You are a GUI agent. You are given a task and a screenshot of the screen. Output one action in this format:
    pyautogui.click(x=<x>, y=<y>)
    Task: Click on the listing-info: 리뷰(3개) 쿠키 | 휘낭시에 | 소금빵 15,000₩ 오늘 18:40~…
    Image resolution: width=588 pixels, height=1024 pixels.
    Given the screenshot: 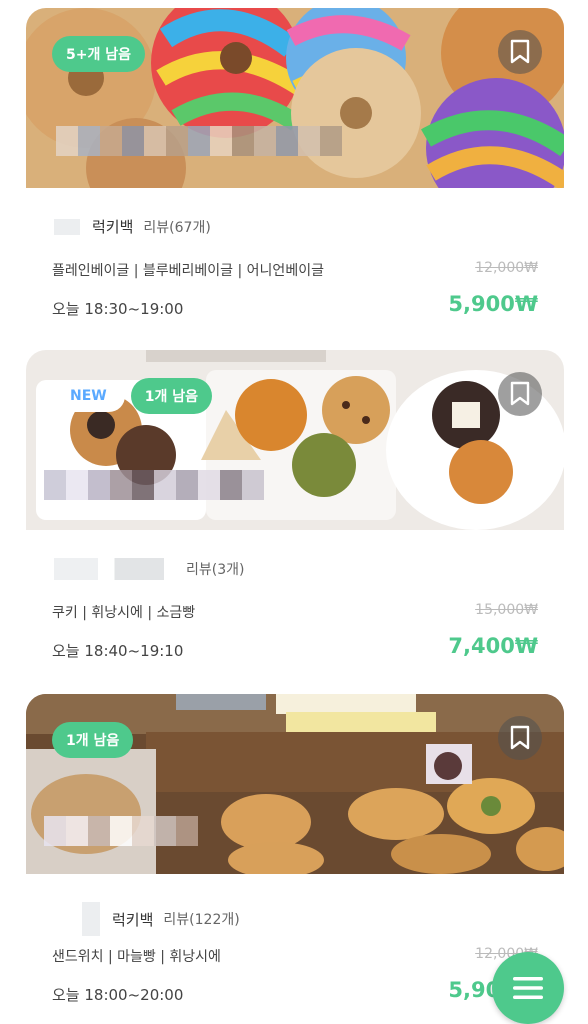 What is the action you would take?
    pyautogui.click(x=295, y=605)
    